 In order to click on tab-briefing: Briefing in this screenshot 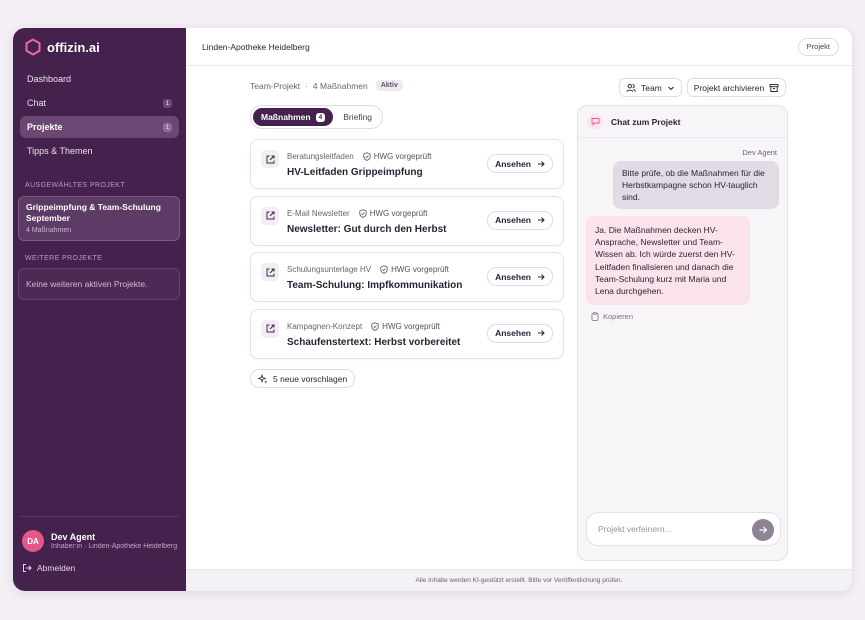, I will do `click(357, 117)`.